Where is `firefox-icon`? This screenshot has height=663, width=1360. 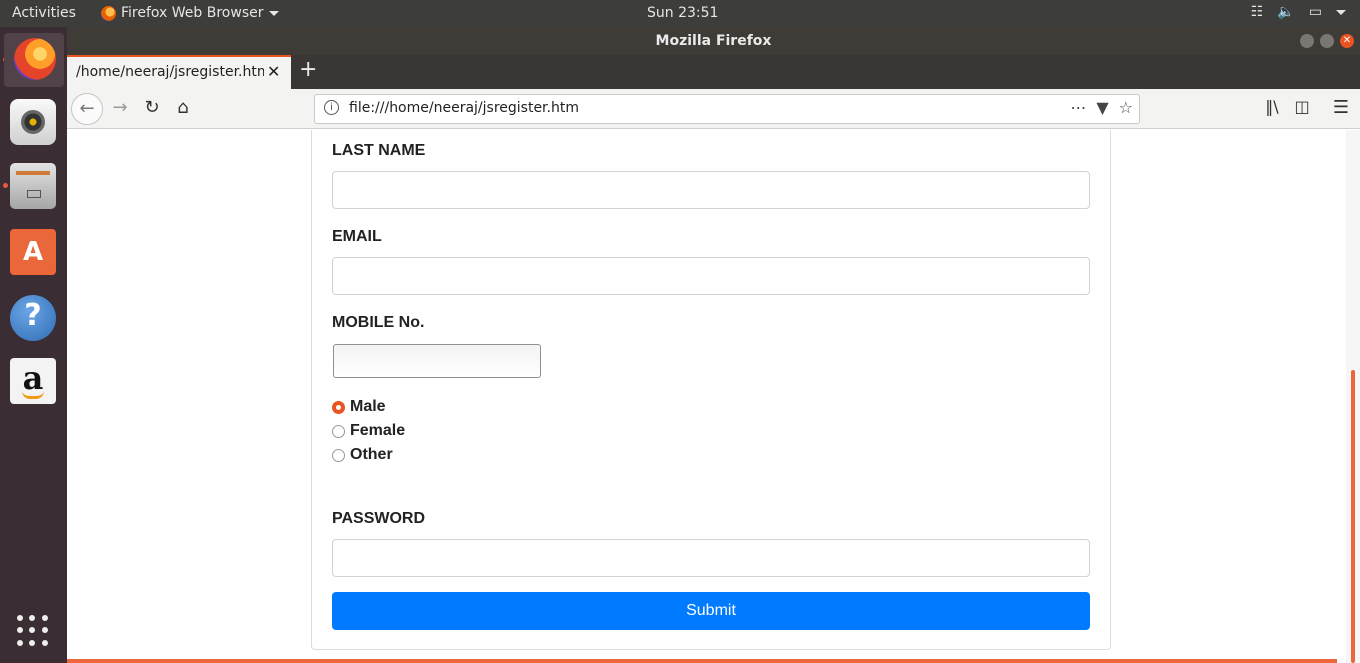 firefox-icon is located at coordinates (35, 59).